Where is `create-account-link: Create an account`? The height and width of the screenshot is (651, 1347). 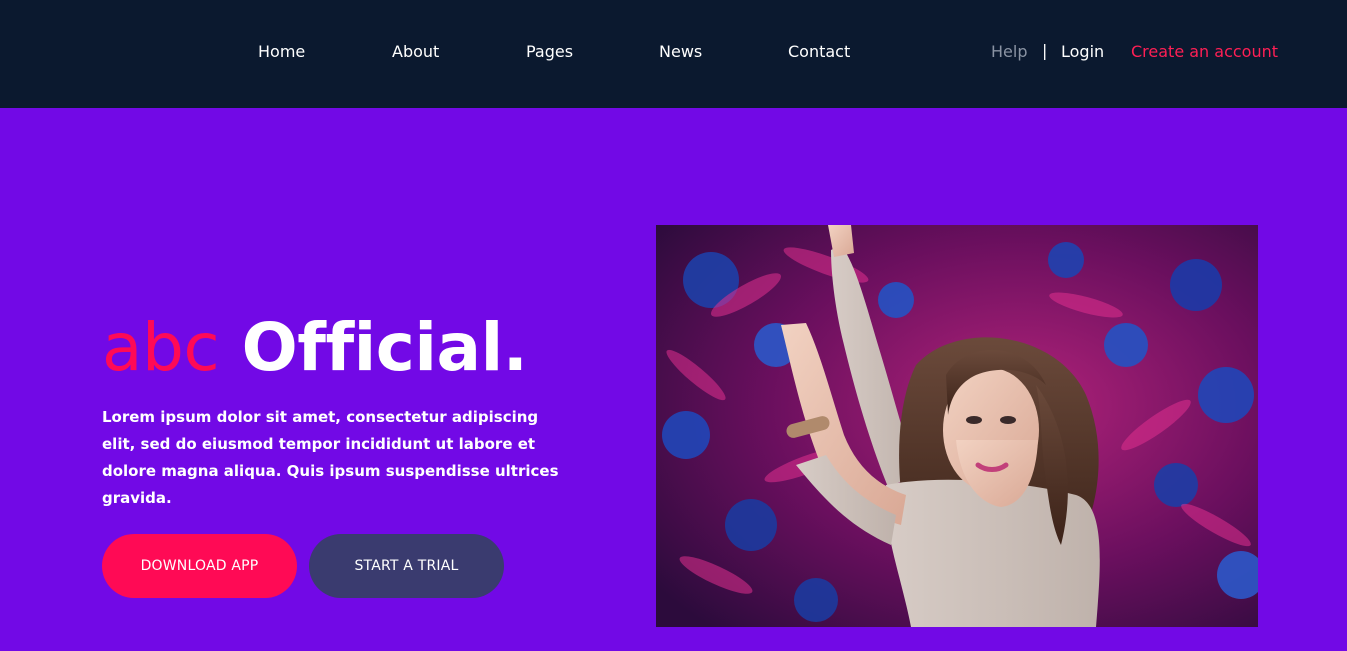
create-account-link: Create an account is located at coordinates (1204, 52).